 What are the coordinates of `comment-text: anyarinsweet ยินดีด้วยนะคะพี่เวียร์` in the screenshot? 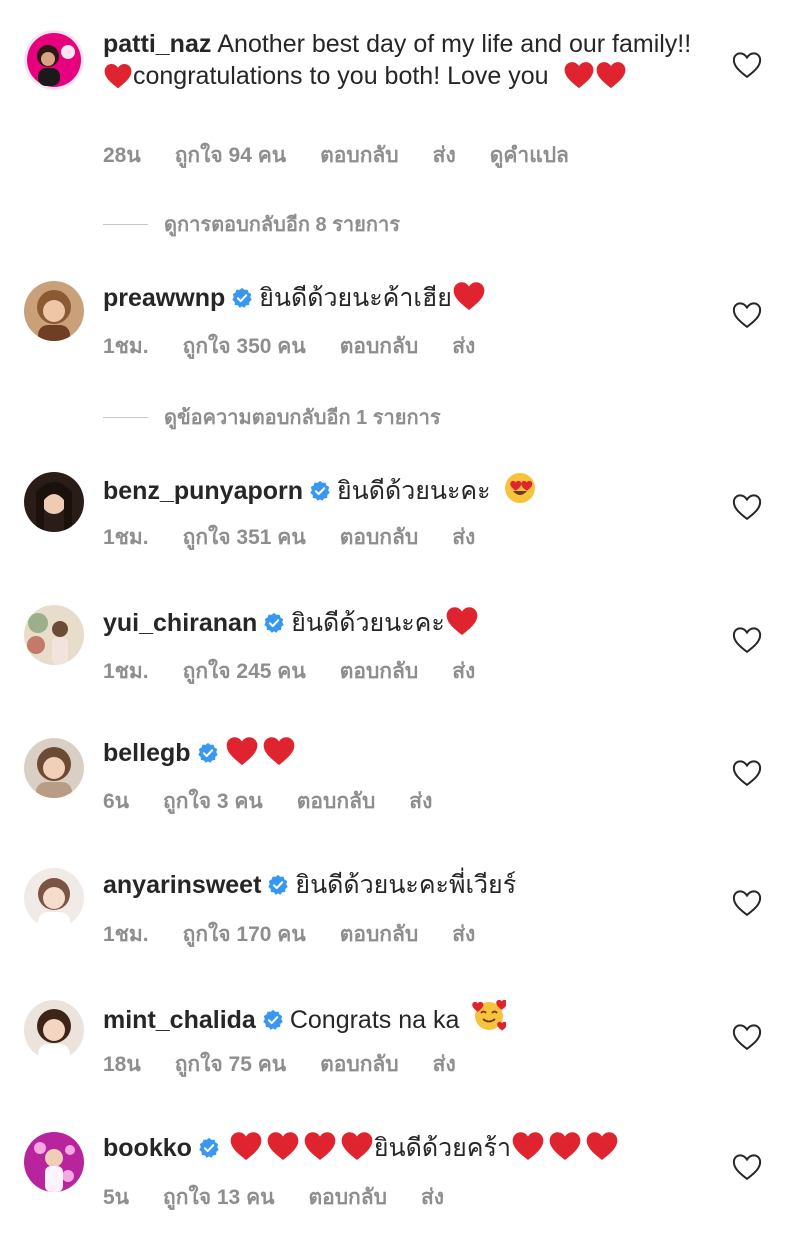 It's located at (403, 885).